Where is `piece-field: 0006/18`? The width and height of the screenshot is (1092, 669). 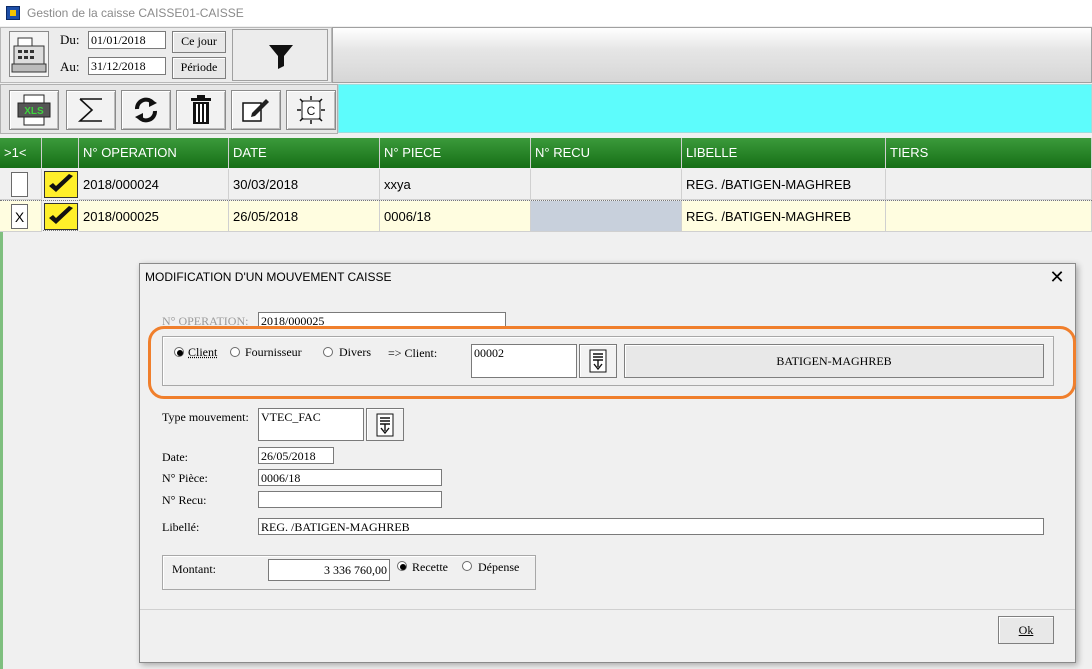 piece-field: 0006/18 is located at coordinates (350, 477).